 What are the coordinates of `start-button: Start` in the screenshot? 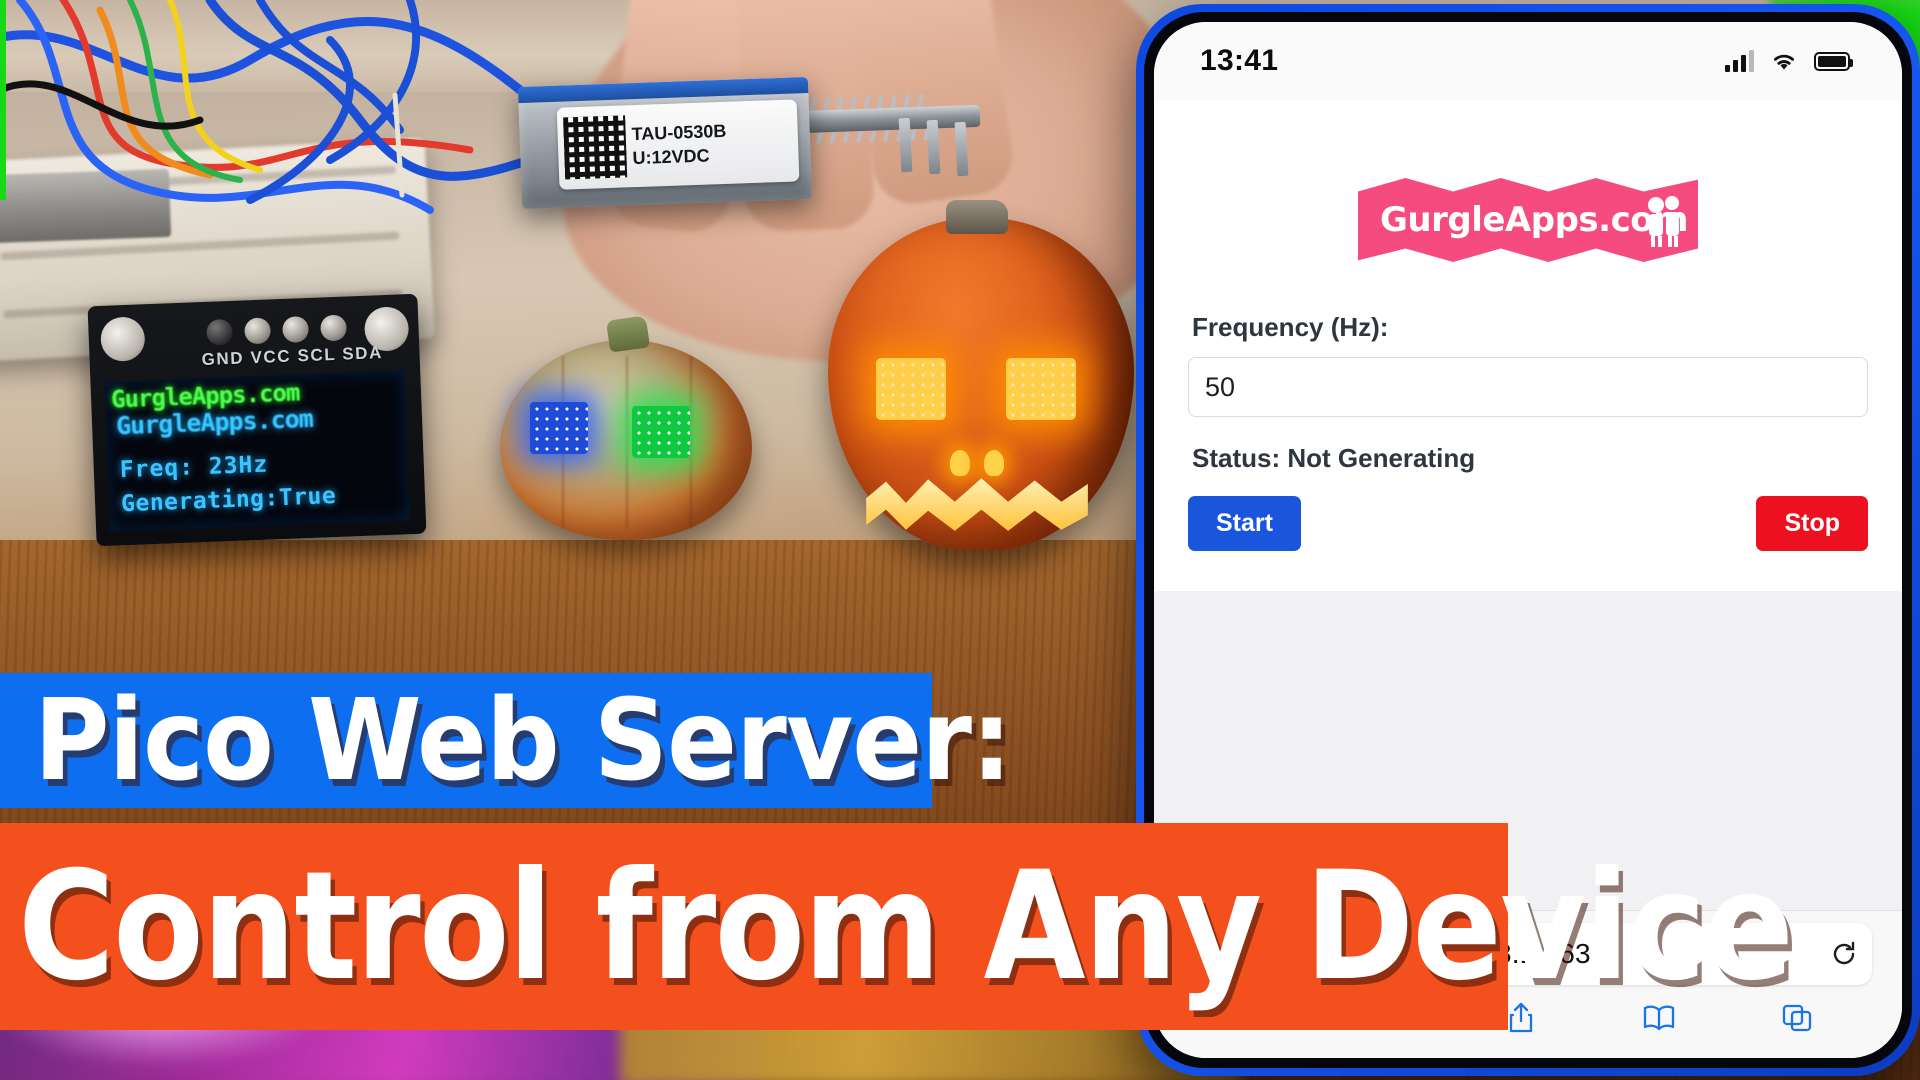 It's located at (1244, 523).